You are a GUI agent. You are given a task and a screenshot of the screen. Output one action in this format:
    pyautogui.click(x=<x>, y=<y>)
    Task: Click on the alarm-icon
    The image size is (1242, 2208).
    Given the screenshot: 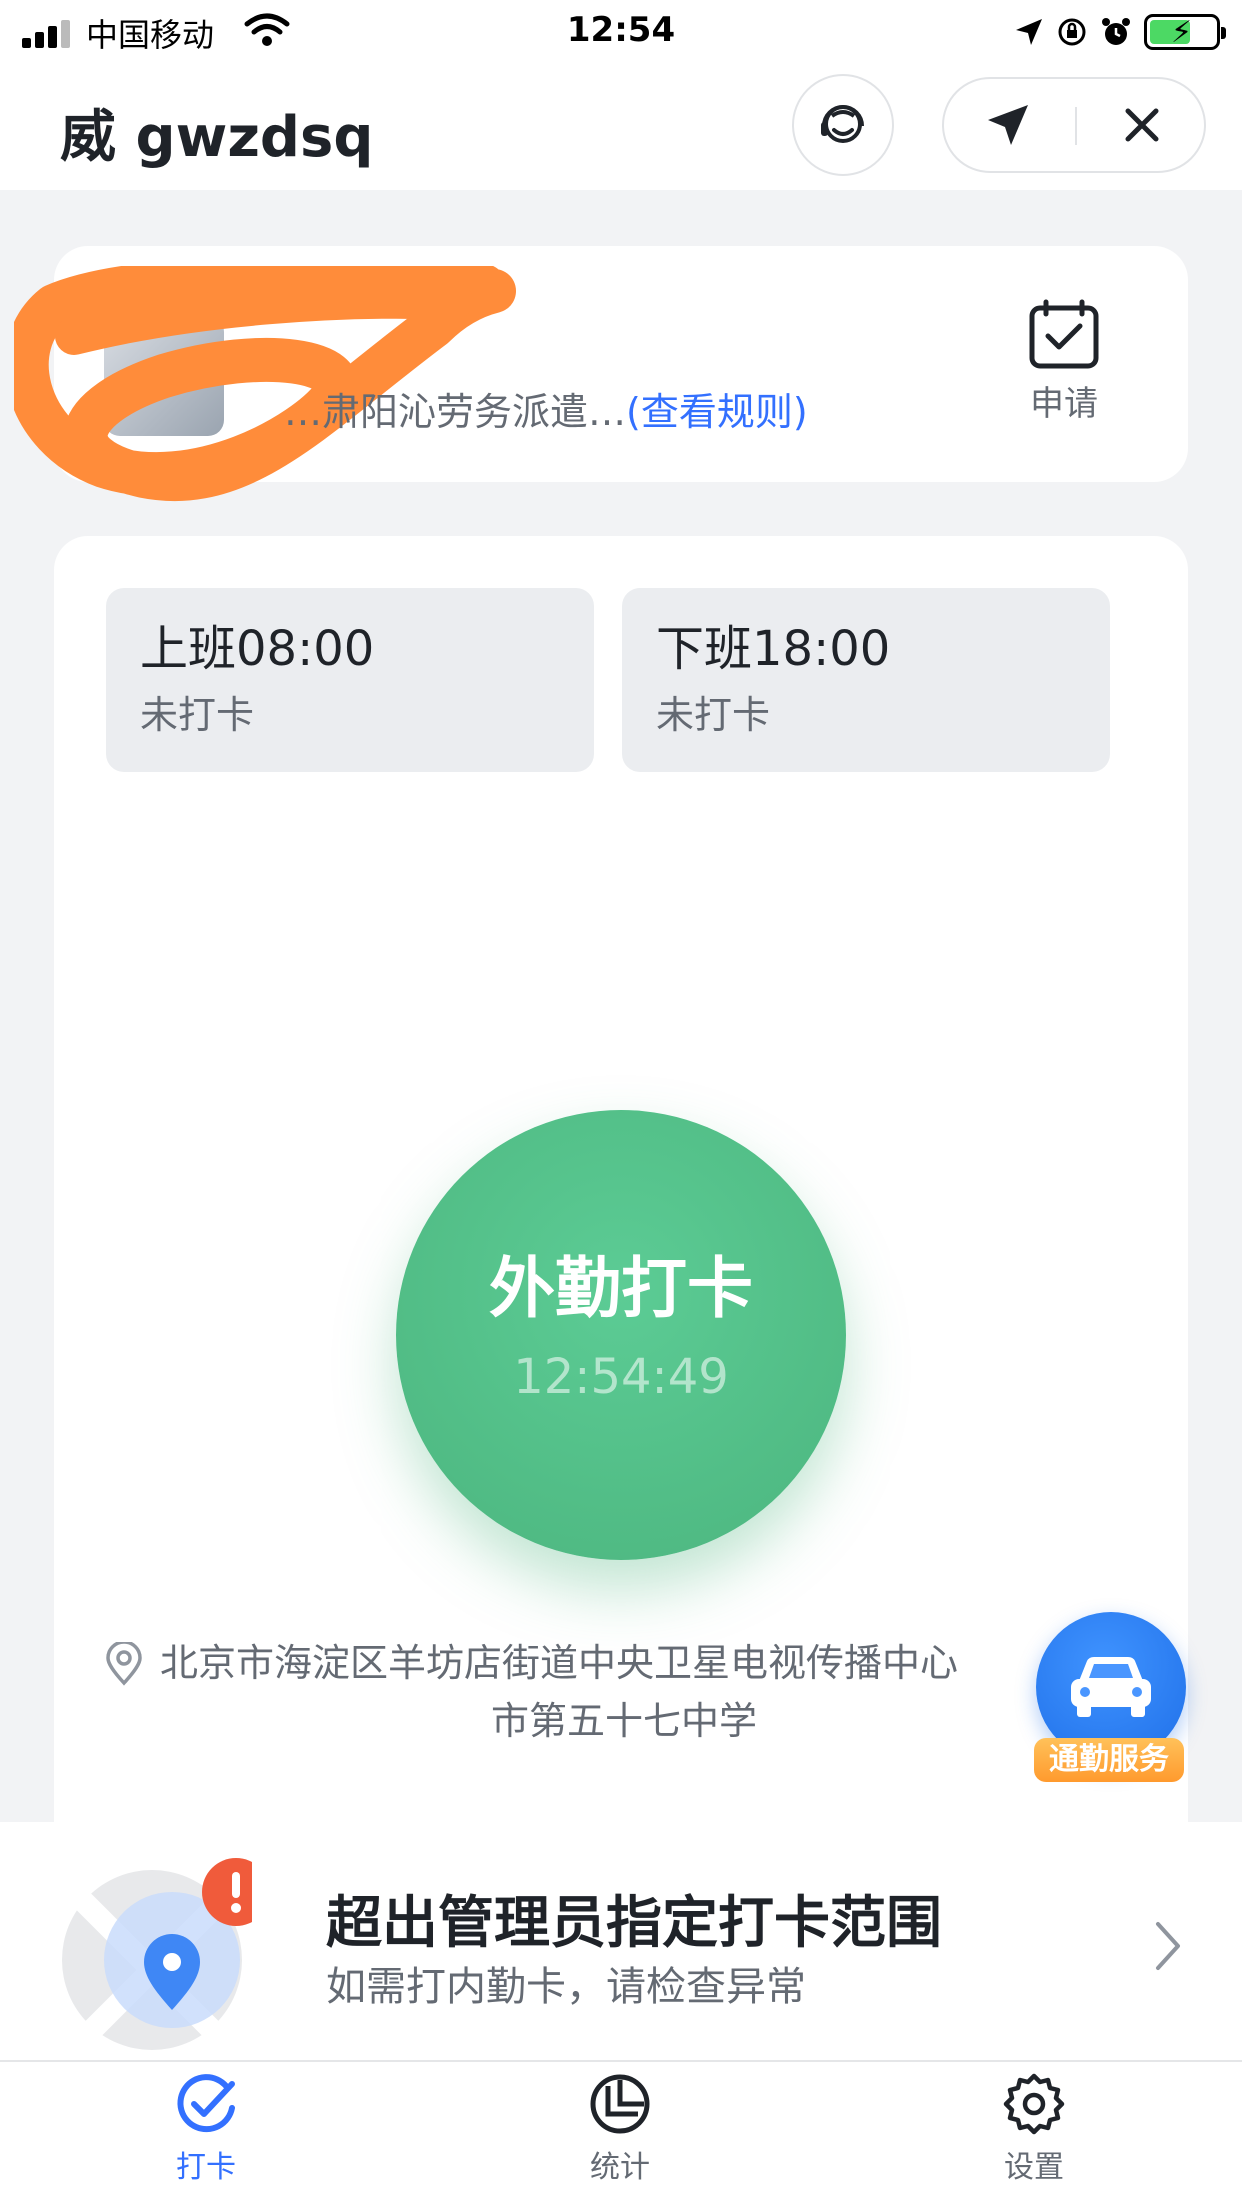 What is the action you would take?
    pyautogui.click(x=1116, y=31)
    